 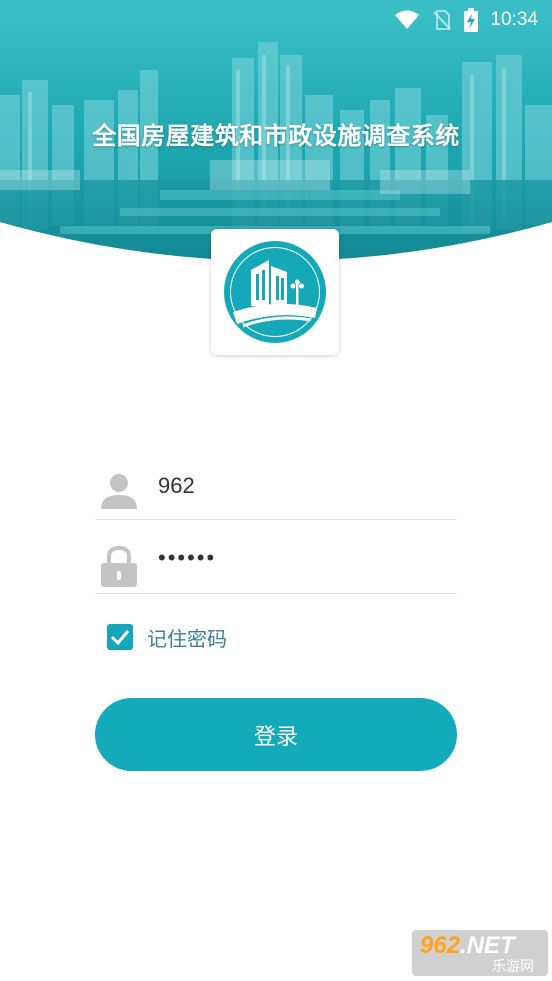 I want to click on remember-label: 记住密码, so click(x=187, y=638).